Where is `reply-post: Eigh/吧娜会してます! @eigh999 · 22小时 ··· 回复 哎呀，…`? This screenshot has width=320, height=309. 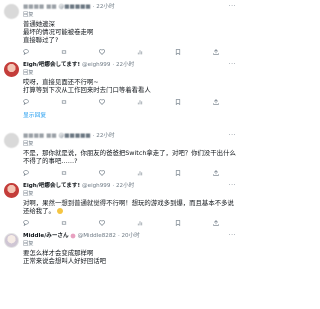 reply-post: Eigh/吧娜会してます! @eigh999 · 22小时 ··· 回复 哎呀，… is located at coordinates (121, 83).